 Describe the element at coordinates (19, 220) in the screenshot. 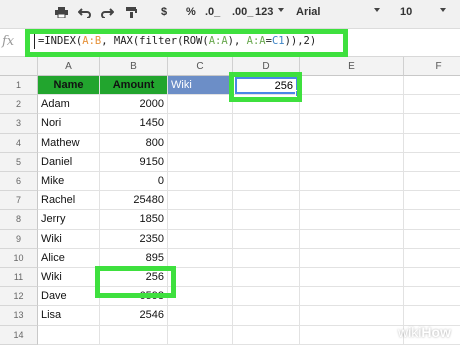

I see `row-header-8: 8` at that location.